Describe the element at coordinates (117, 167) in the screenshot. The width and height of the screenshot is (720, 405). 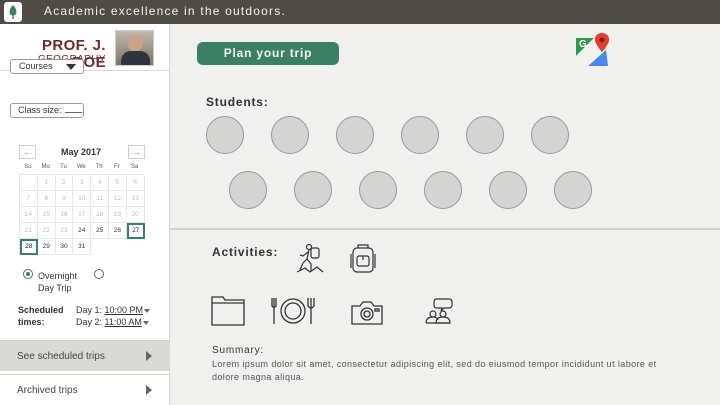
I see `weekday-label: Fr` at that location.